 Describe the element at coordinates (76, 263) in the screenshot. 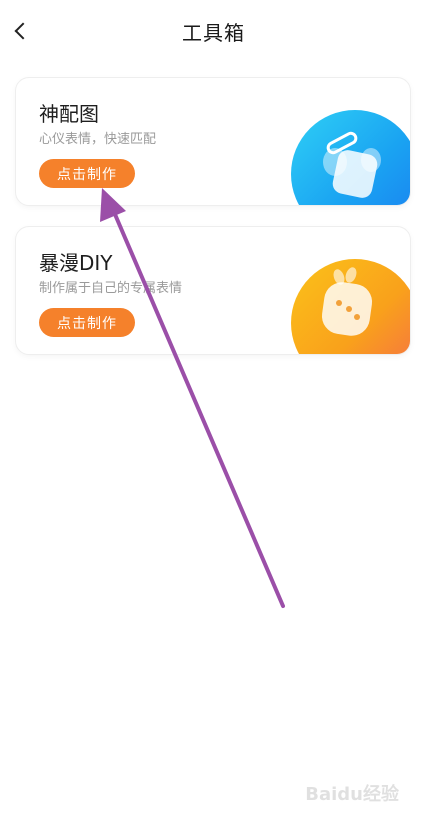

I see `card-title: 暴漫DIY` at that location.